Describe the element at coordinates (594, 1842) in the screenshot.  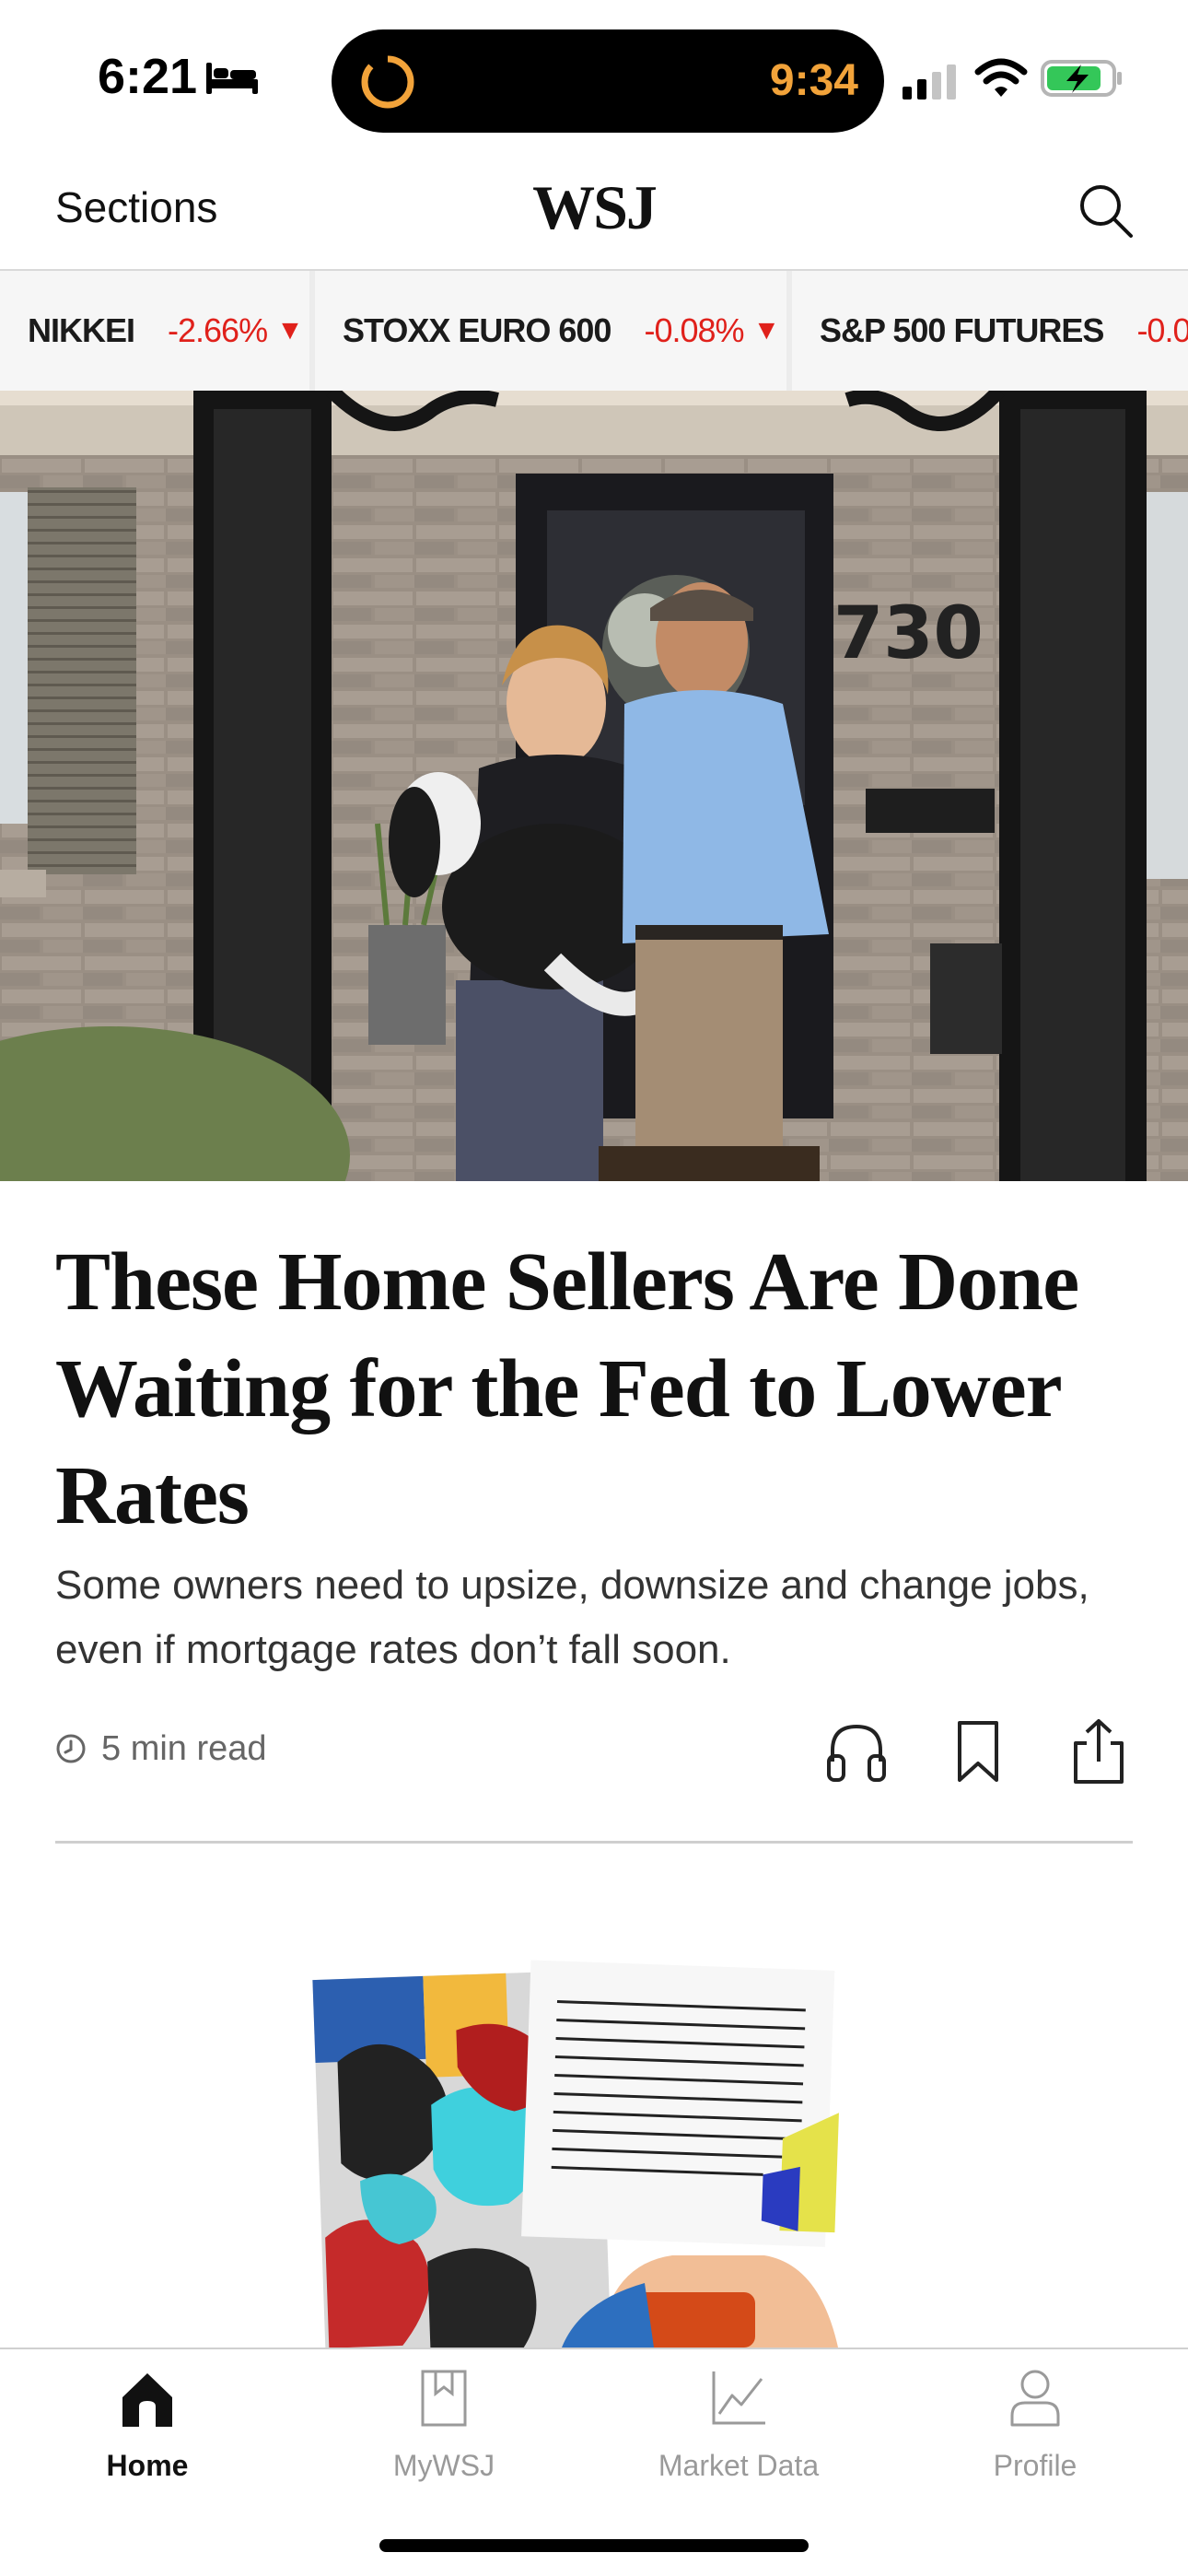
I see `article-divider` at that location.